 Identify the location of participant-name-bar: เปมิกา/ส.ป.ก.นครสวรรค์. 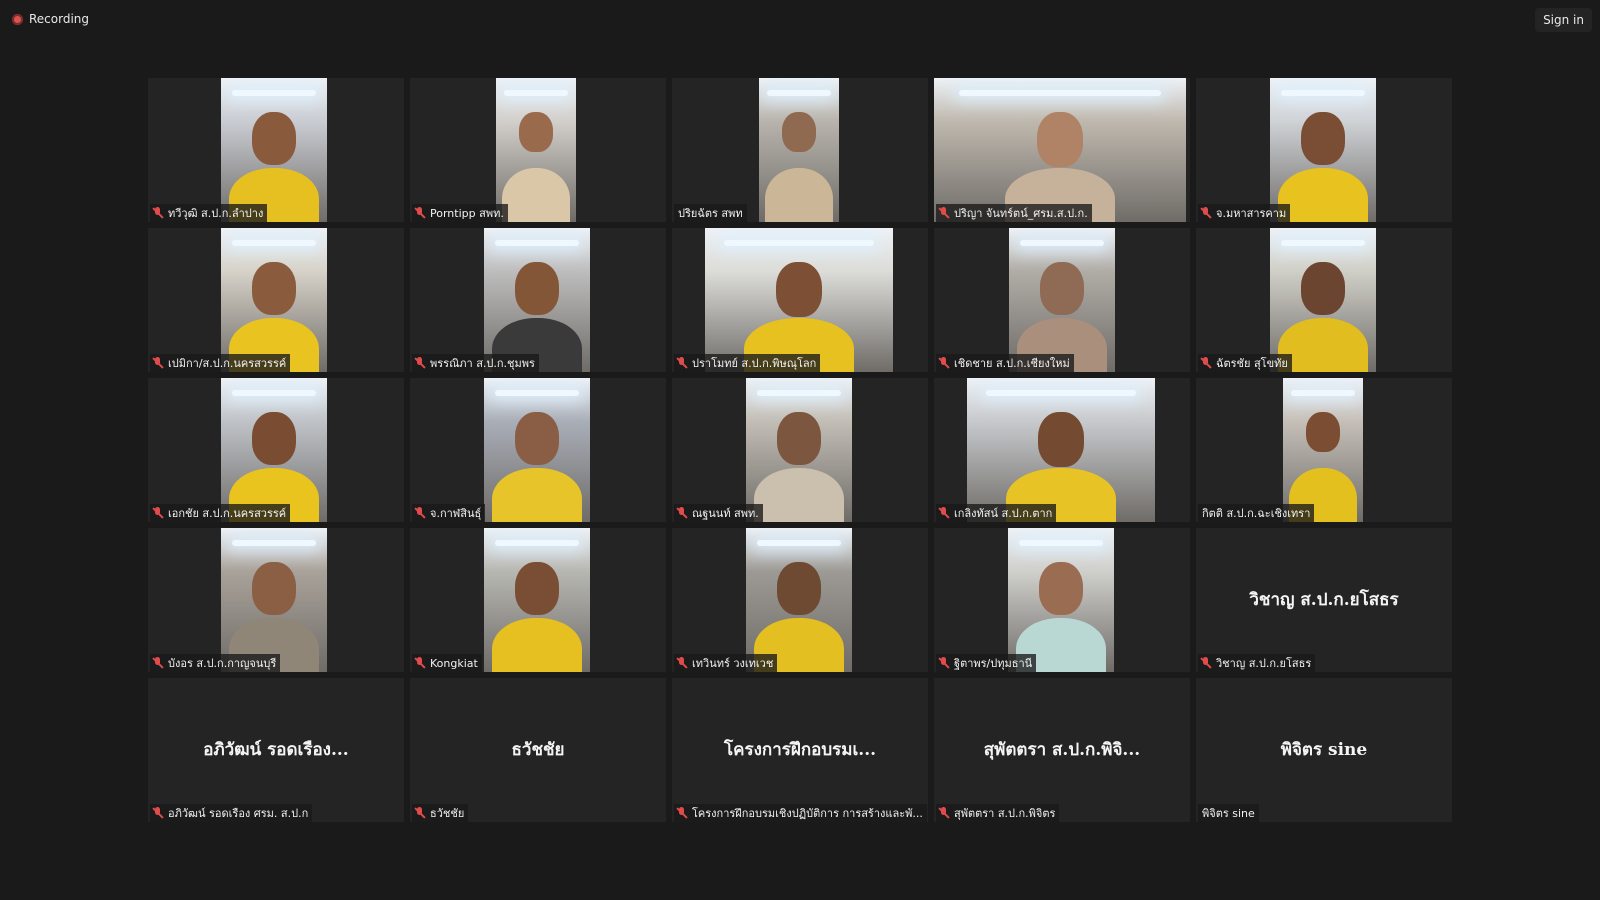
(220, 363).